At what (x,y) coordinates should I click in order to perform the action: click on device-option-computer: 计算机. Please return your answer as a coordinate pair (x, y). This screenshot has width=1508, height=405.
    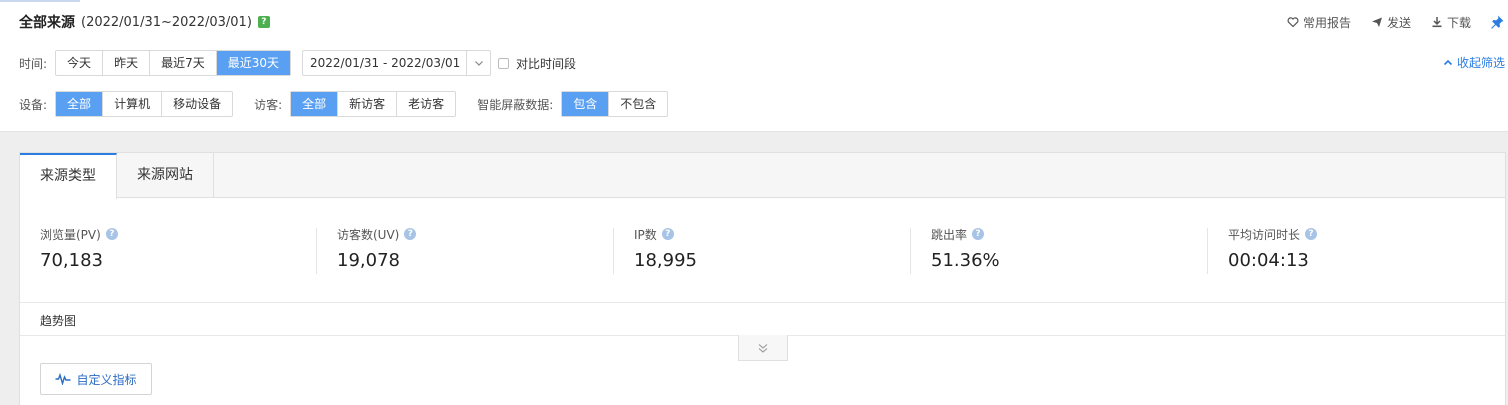
    Looking at the image, I should click on (133, 104).